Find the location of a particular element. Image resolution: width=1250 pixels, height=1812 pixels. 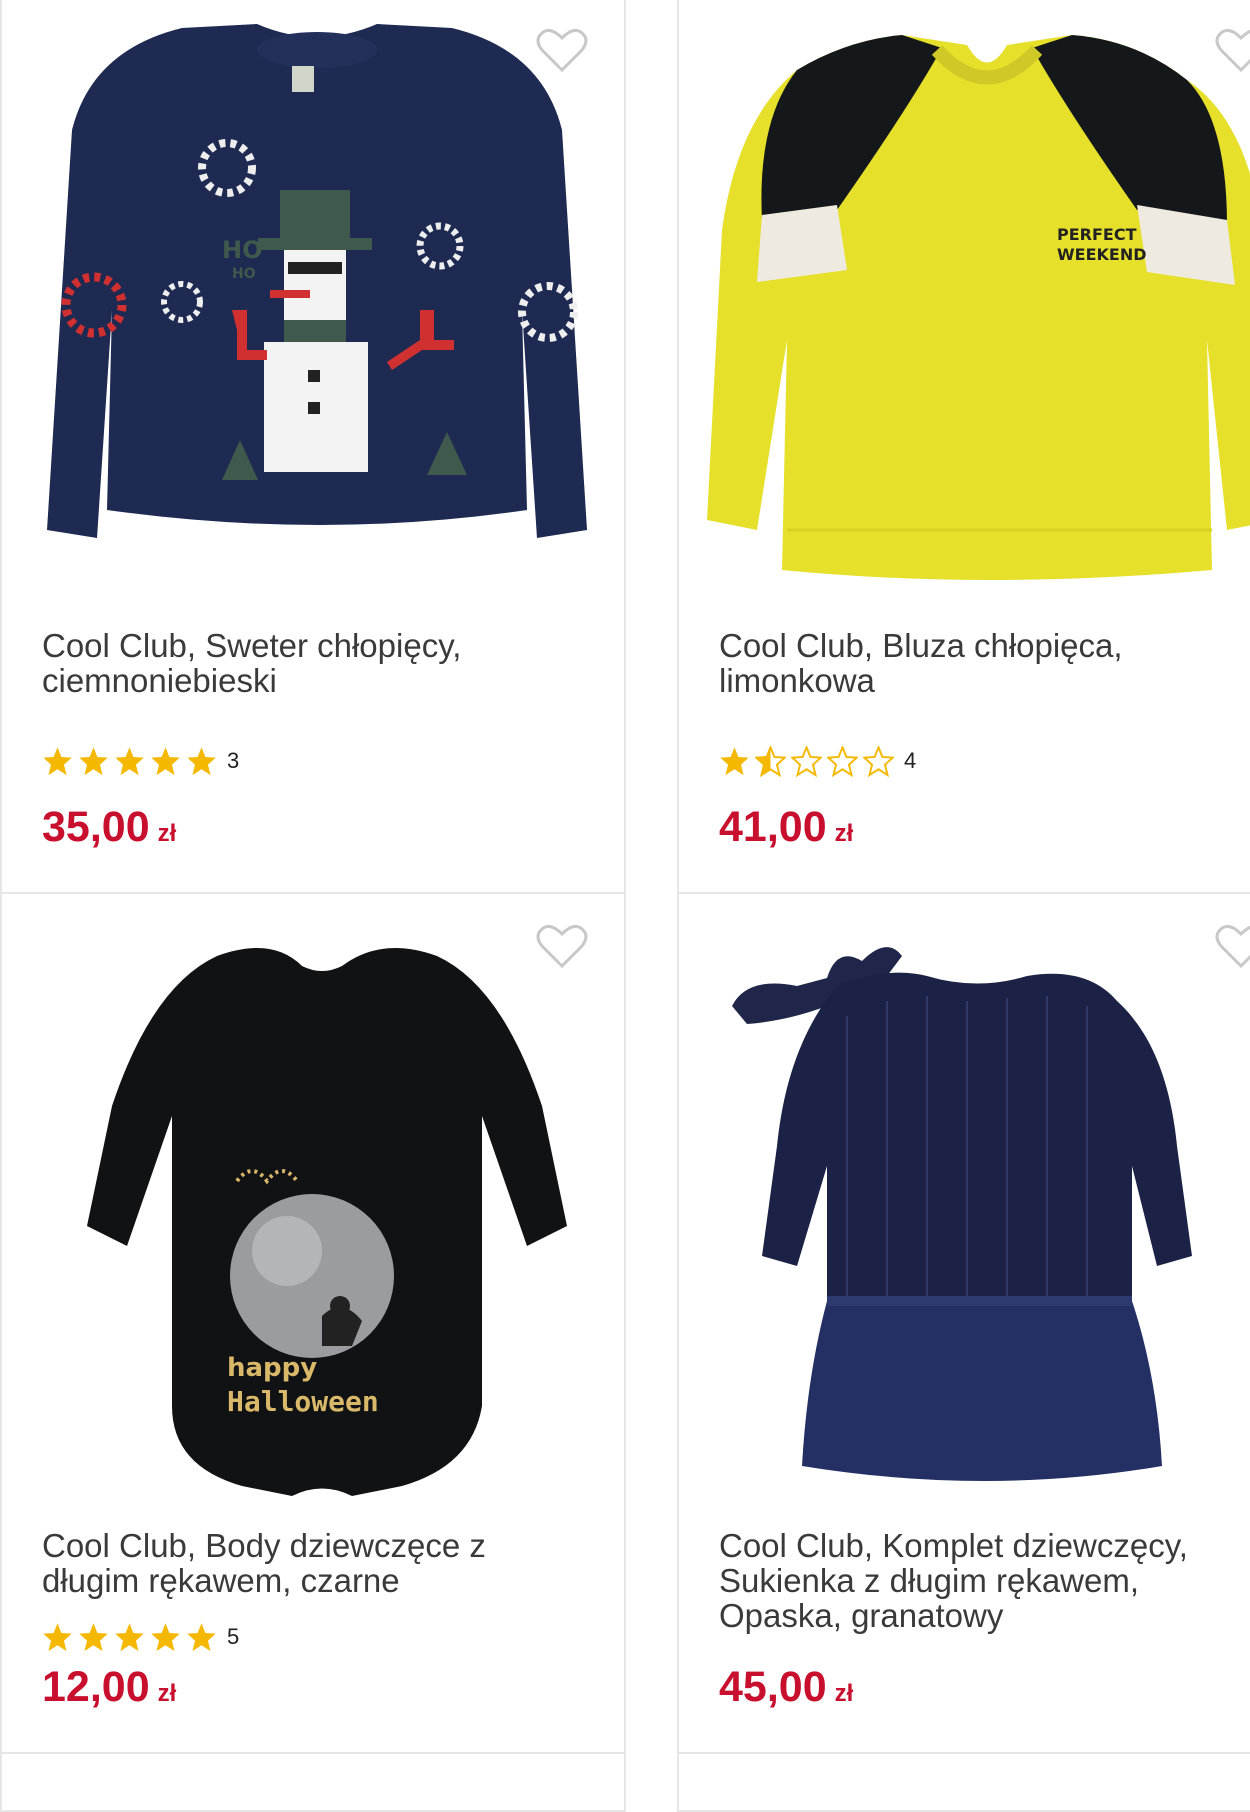

product-rating: 4 is located at coordinates (817, 761).